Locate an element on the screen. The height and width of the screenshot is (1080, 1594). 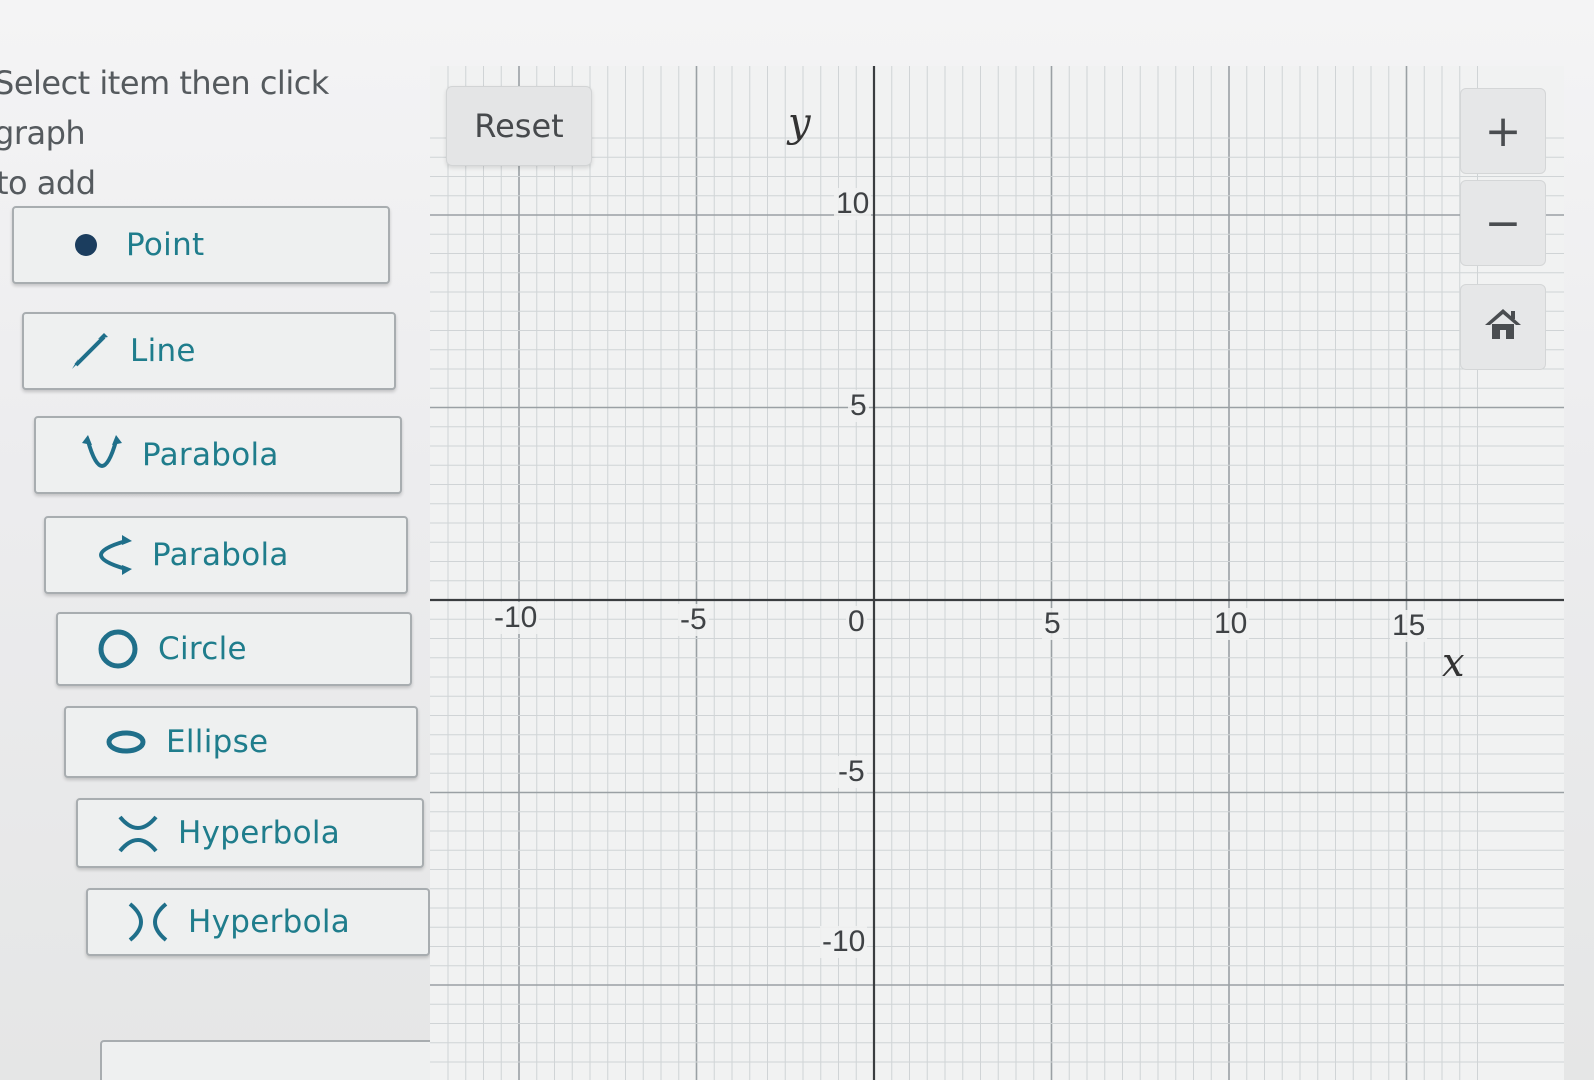
vertical-hyperbola-tool-button: Hyperbola is located at coordinates (250, 833).